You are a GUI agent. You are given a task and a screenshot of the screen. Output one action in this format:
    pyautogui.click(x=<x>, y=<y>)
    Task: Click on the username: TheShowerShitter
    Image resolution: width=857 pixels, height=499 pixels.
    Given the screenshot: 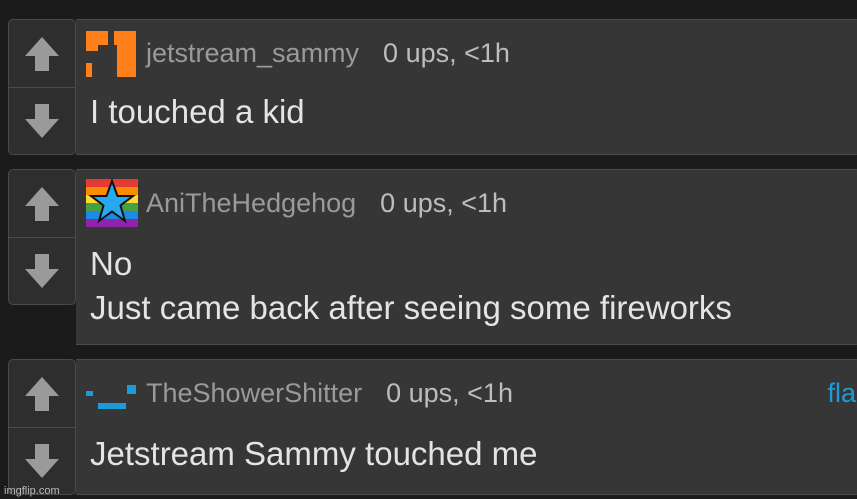 What is the action you would take?
    pyautogui.click(x=254, y=393)
    